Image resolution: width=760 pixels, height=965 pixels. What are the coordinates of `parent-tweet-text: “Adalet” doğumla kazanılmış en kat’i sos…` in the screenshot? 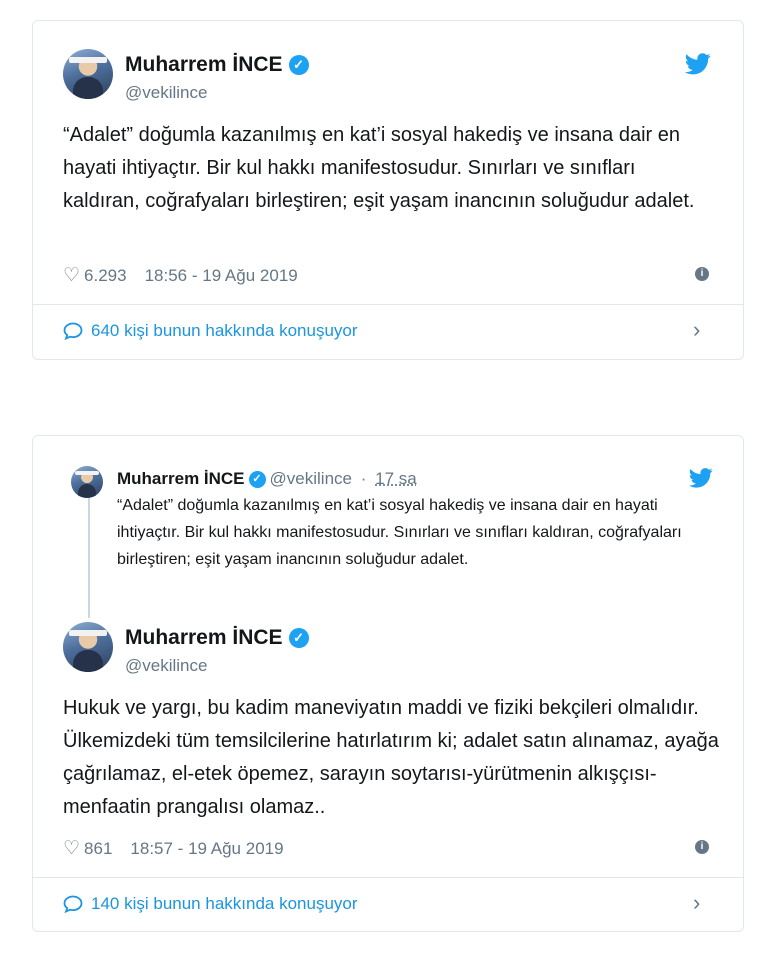 It's located at (399, 532).